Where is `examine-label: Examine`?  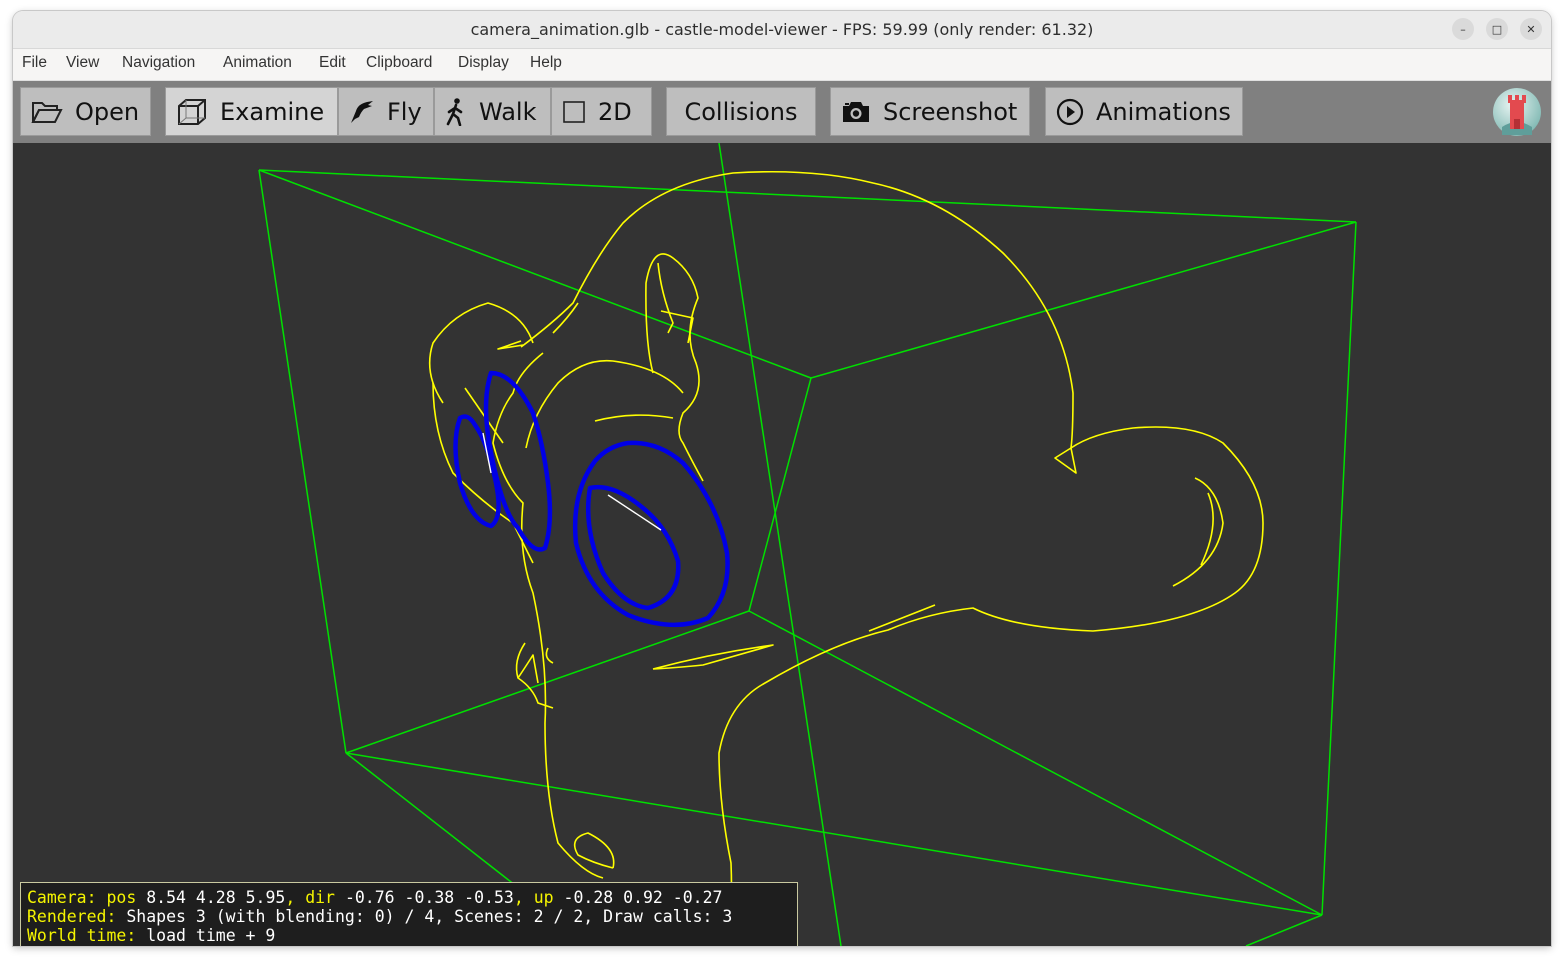
examine-label: Examine is located at coordinates (272, 111).